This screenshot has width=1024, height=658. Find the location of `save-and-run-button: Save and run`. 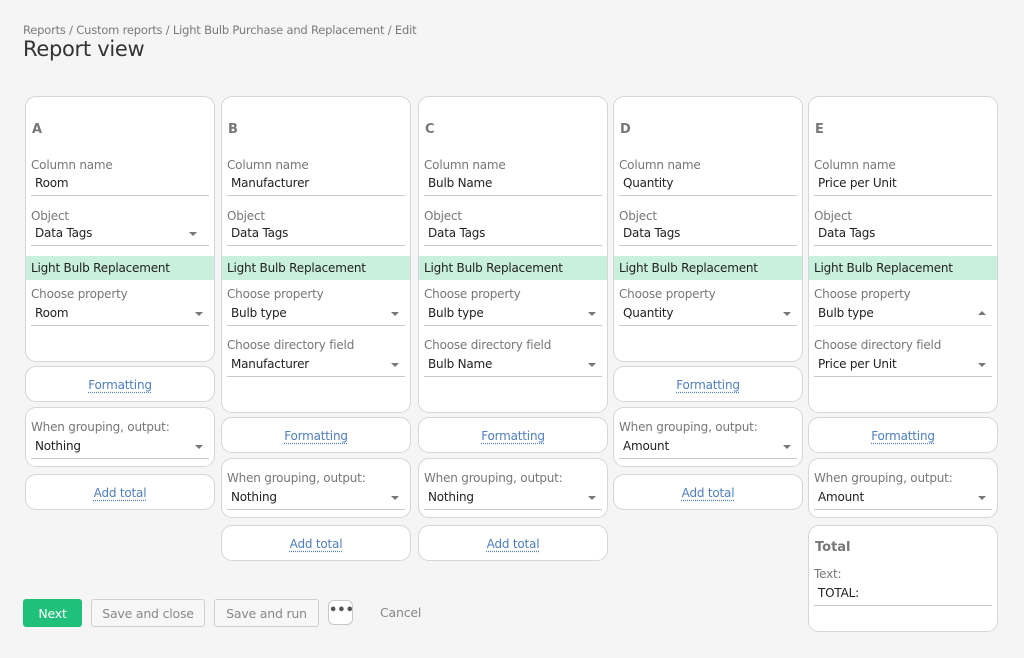

save-and-run-button: Save and run is located at coordinates (266, 613).